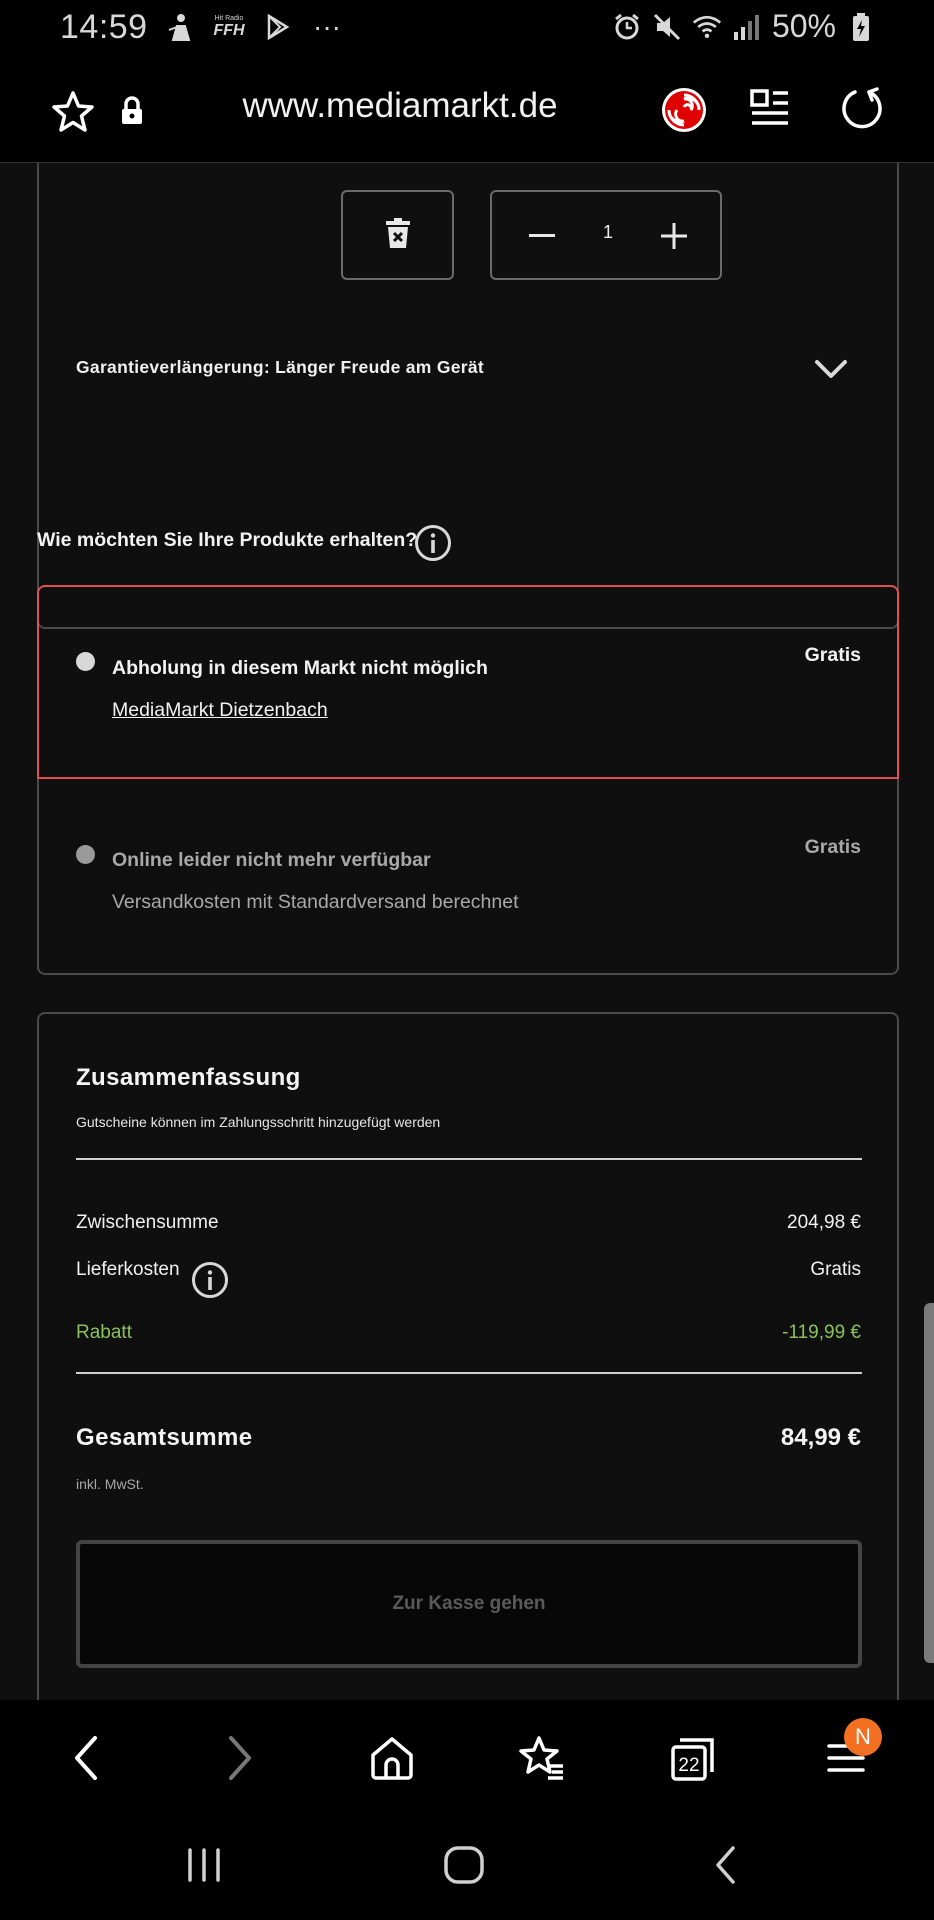 The height and width of the screenshot is (1920, 934). Describe the element at coordinates (667, 27) in the screenshot. I see `mute-icon` at that location.